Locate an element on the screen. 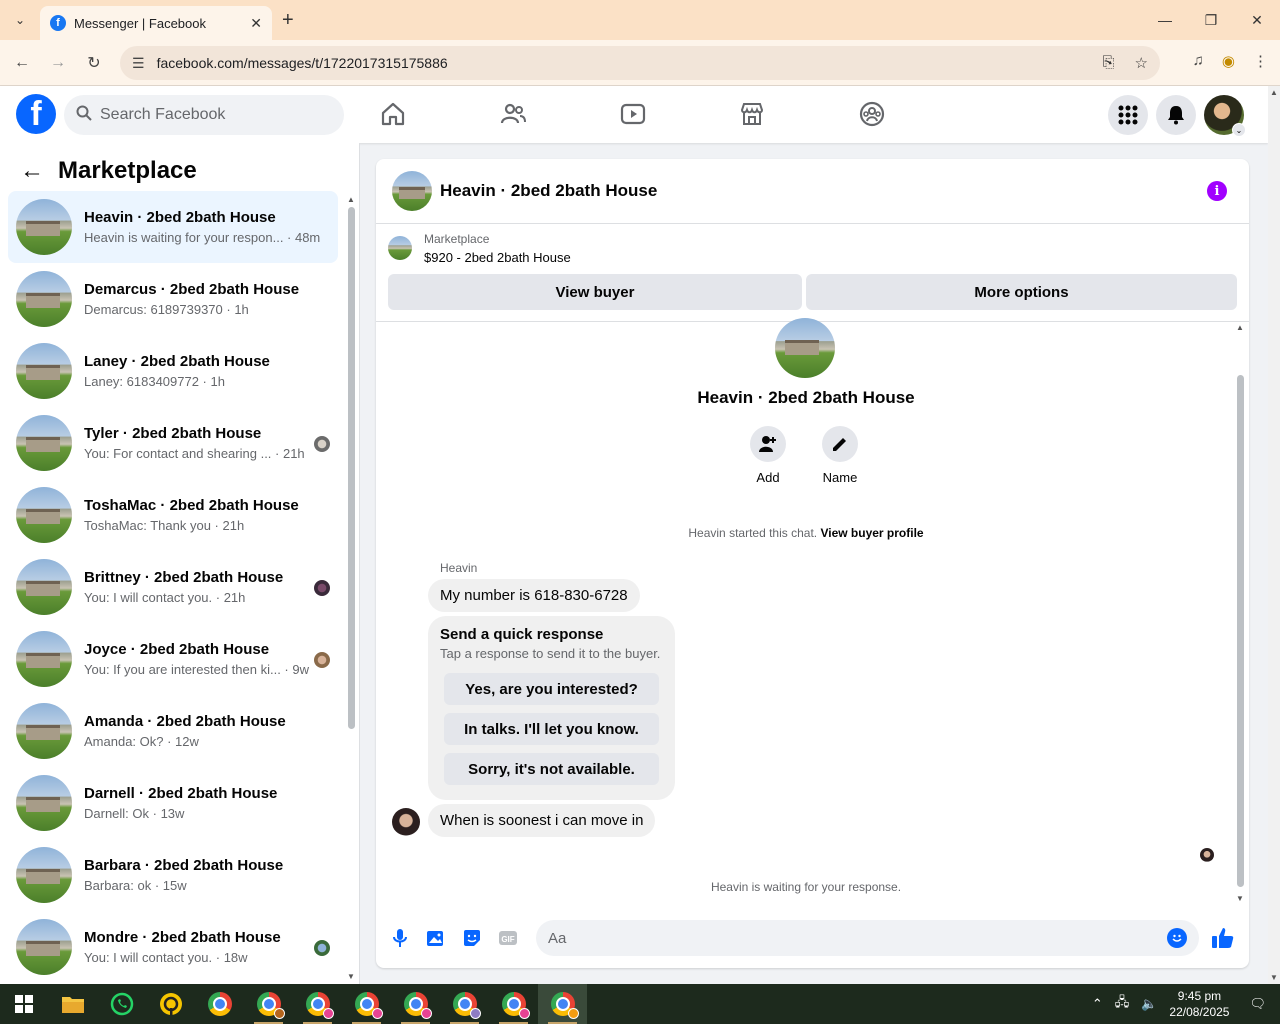  gif-icon: GIF is located at coordinates (508, 938).